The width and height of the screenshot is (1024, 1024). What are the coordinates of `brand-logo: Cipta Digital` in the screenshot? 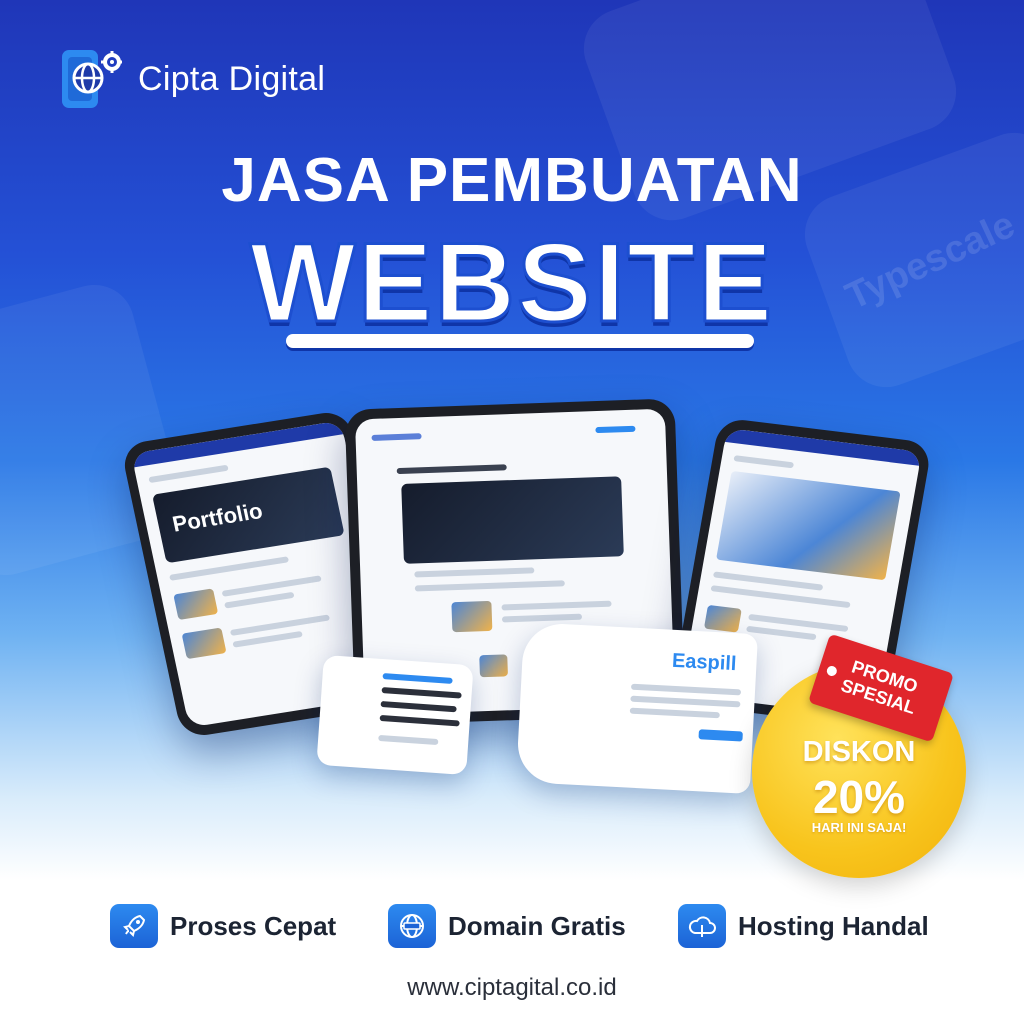 It's located at (192, 79).